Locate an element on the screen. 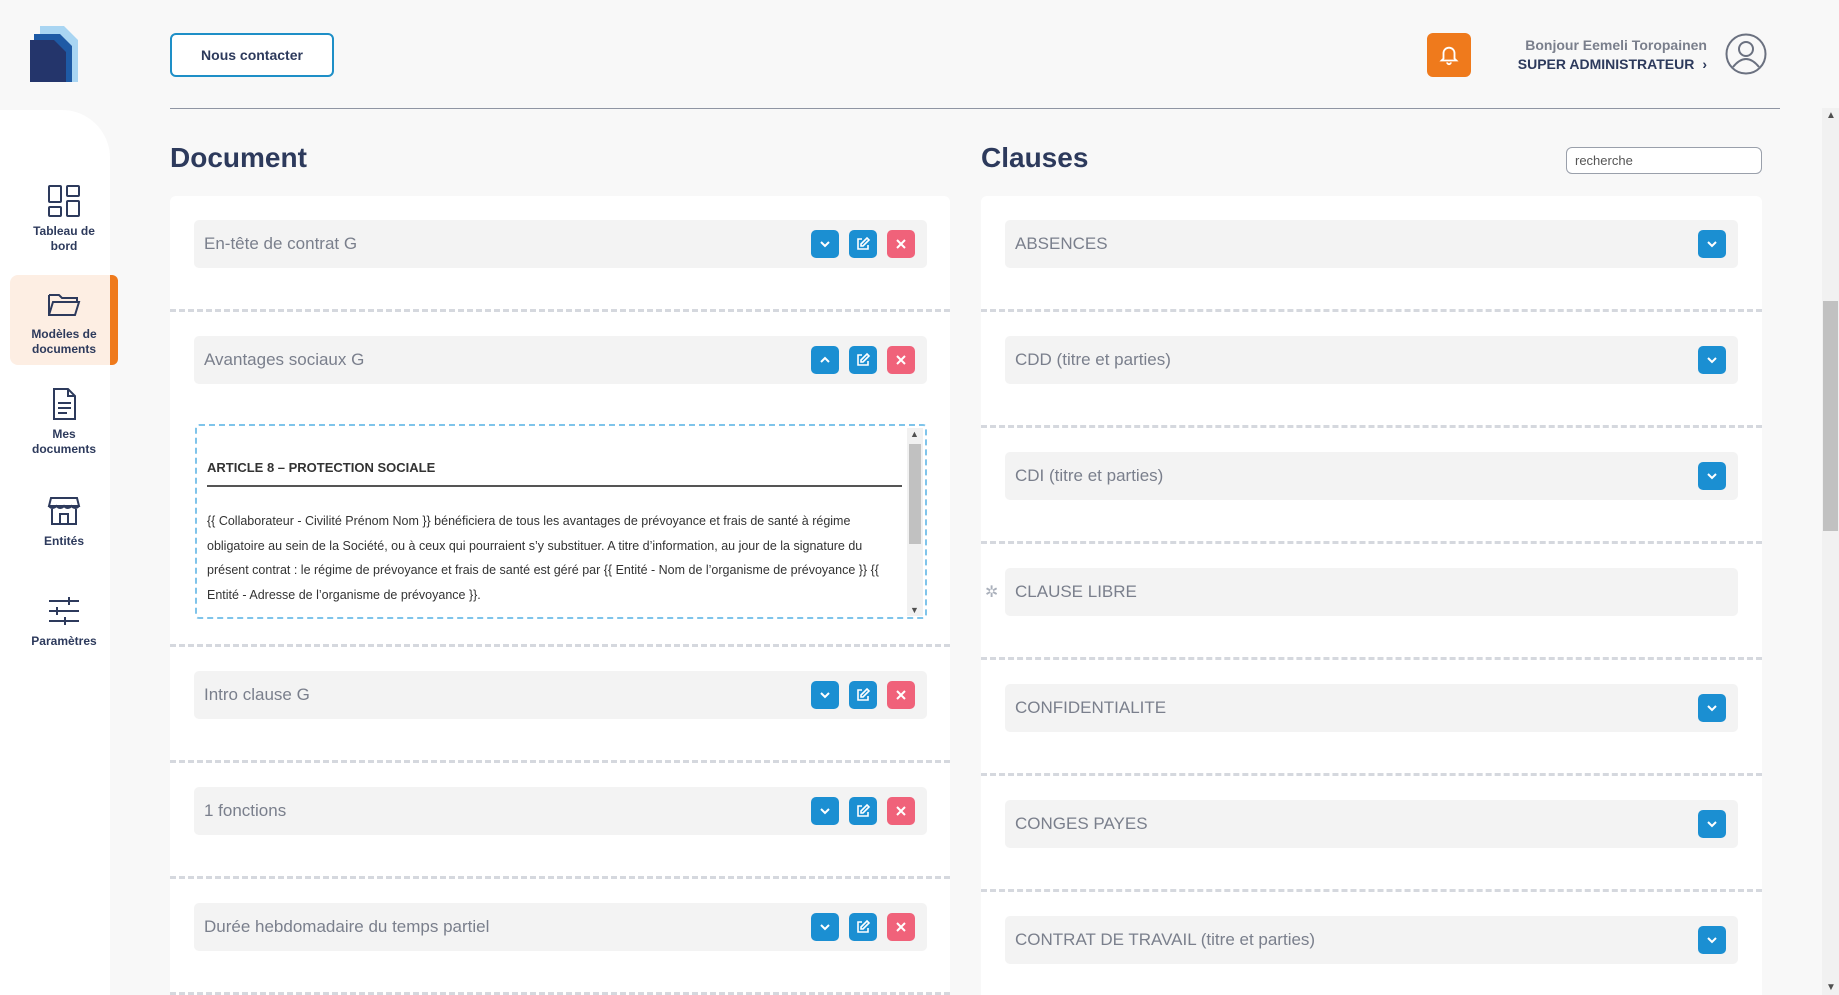  clause-row: CONFIDENTIALITE is located at coordinates (1371, 708).